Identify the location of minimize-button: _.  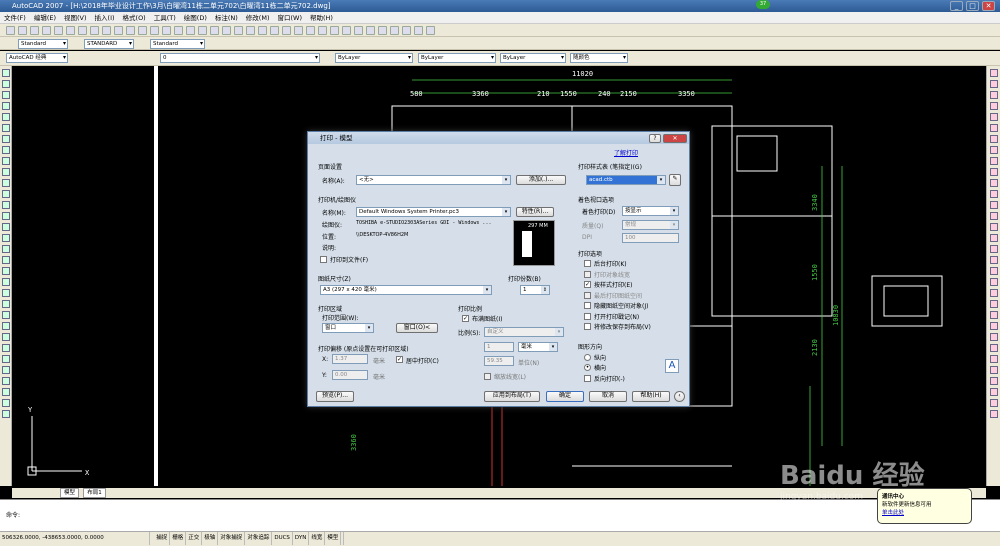
(956, 6).